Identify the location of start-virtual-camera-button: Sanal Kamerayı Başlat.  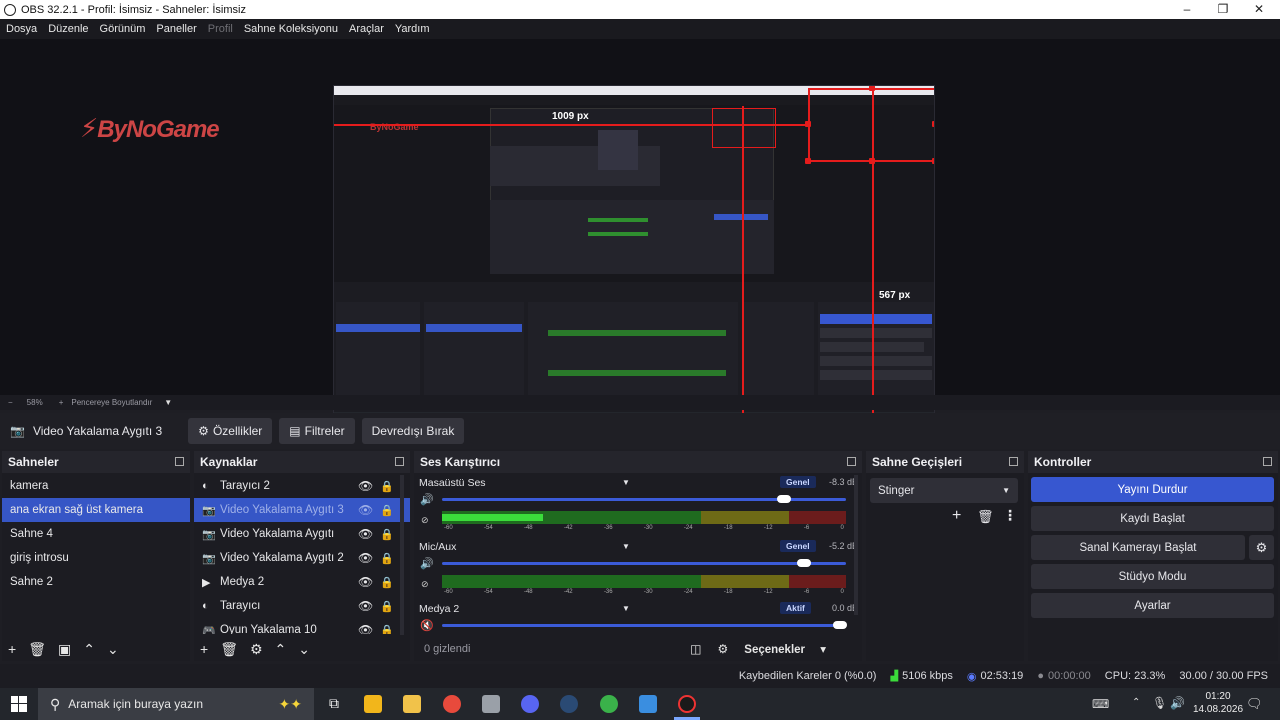
(1138, 547).